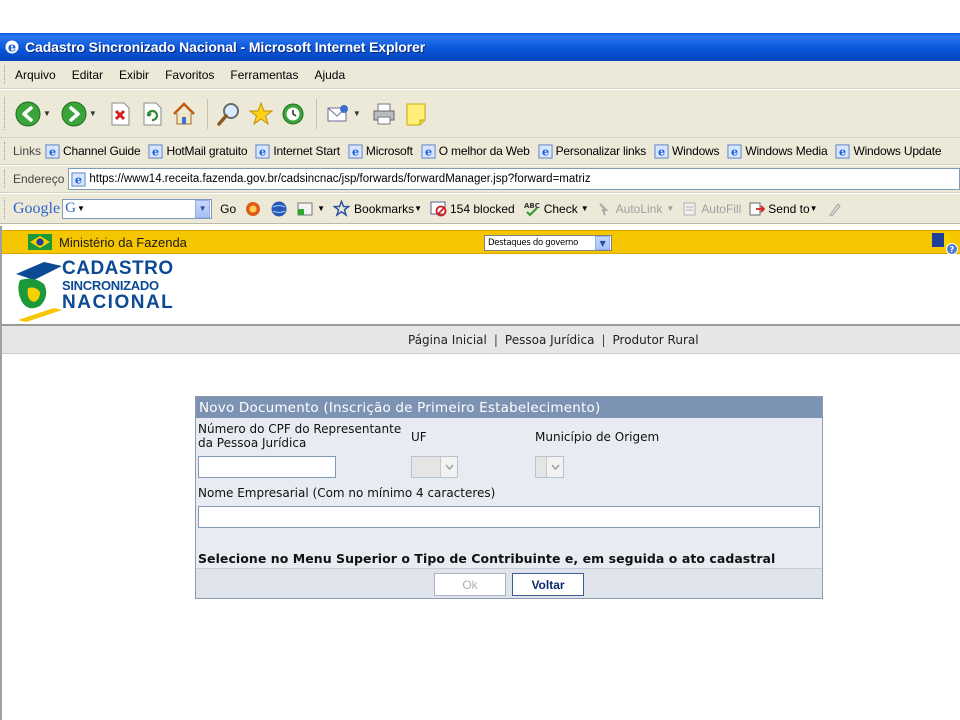 This screenshot has width=960, height=720. What do you see at coordinates (777, 151) in the screenshot?
I see `link-windows-media: e Windows Media` at bounding box center [777, 151].